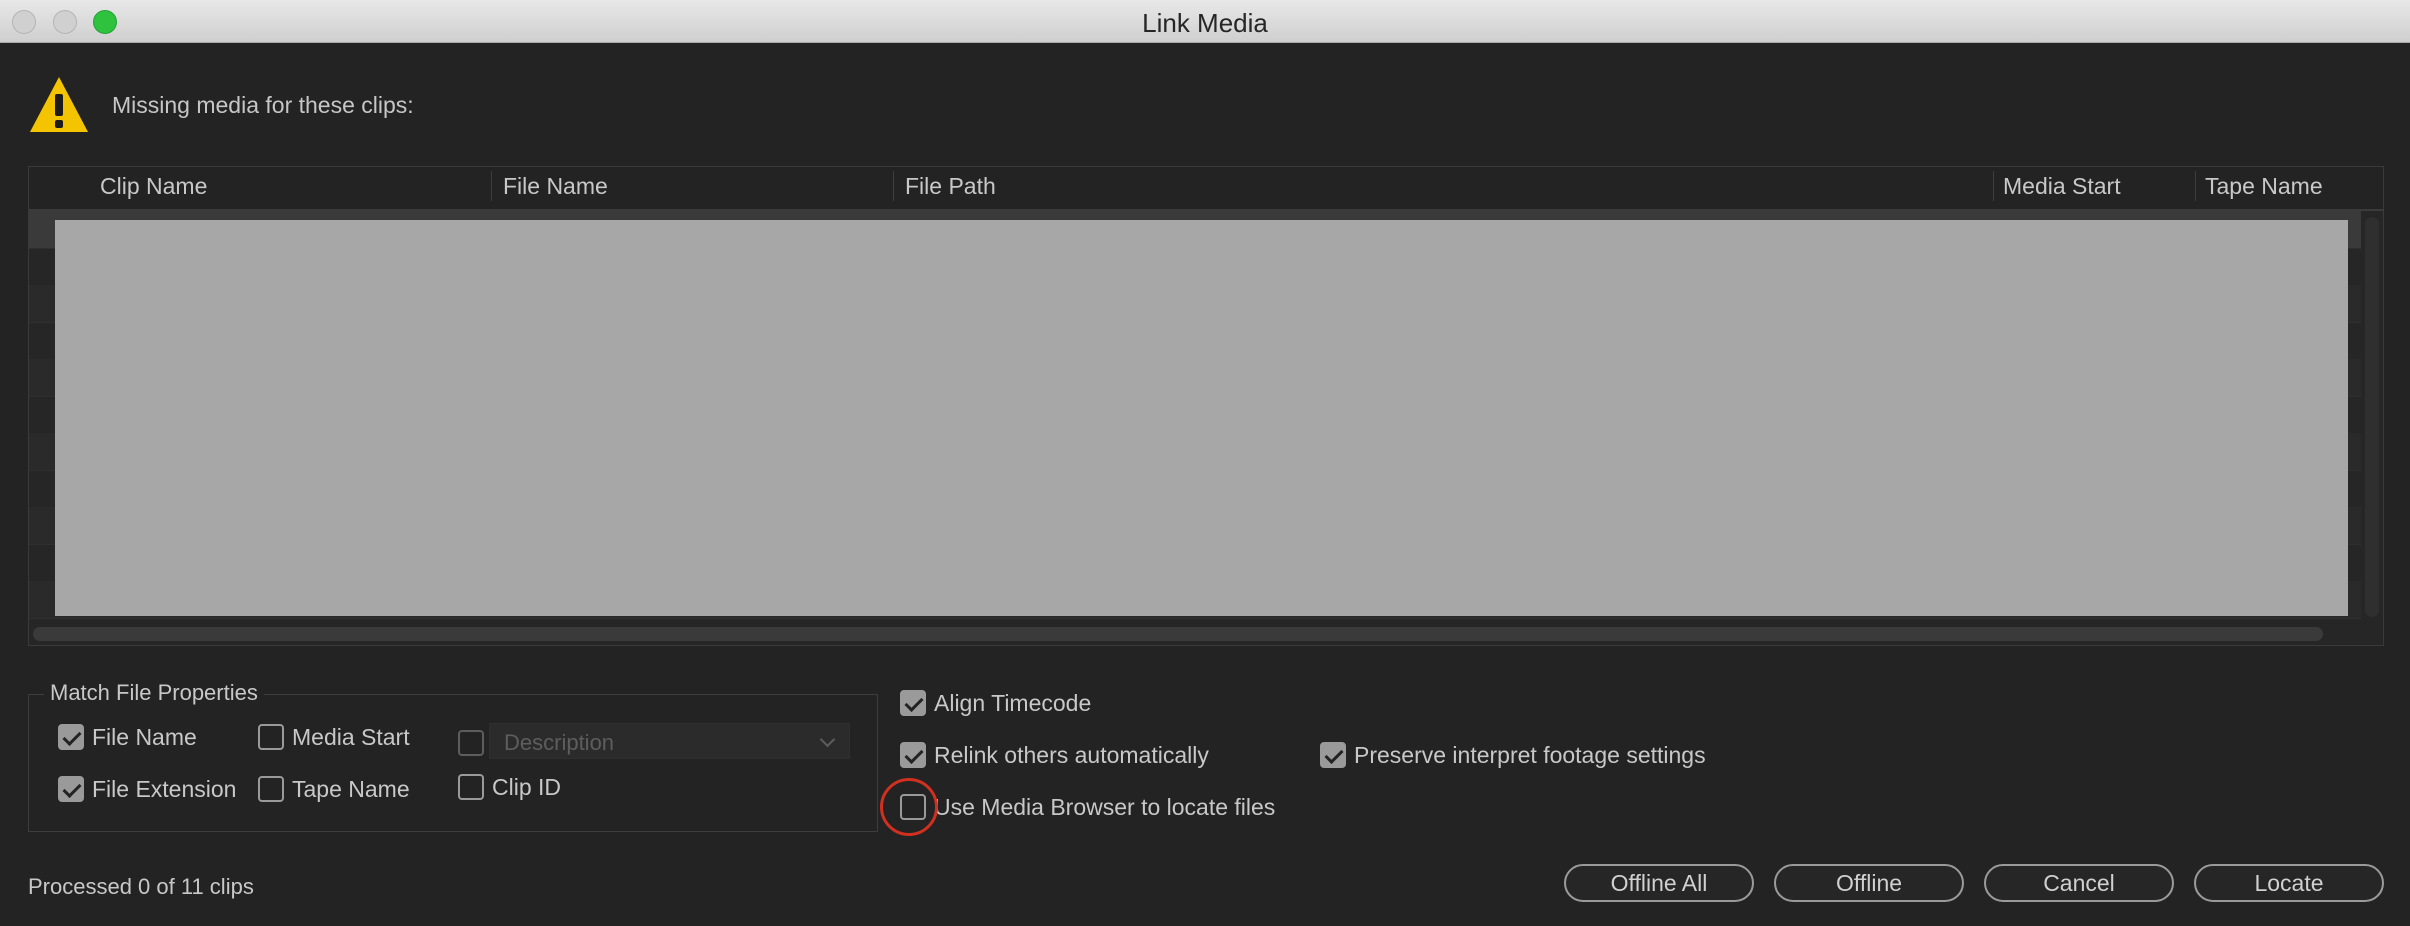 The width and height of the screenshot is (2410, 926). I want to click on column-header-file-name: File Name, so click(555, 186).